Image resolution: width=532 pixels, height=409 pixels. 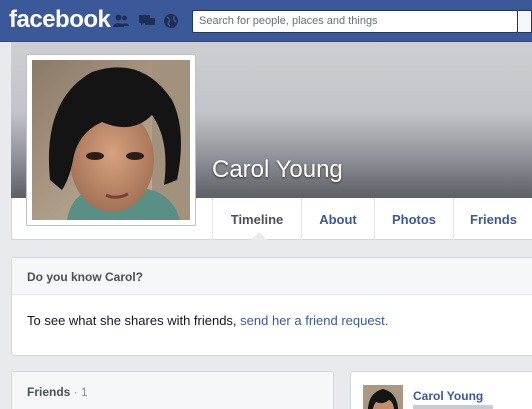 I want to click on facebook-logo: facebook, so click(x=60, y=20).